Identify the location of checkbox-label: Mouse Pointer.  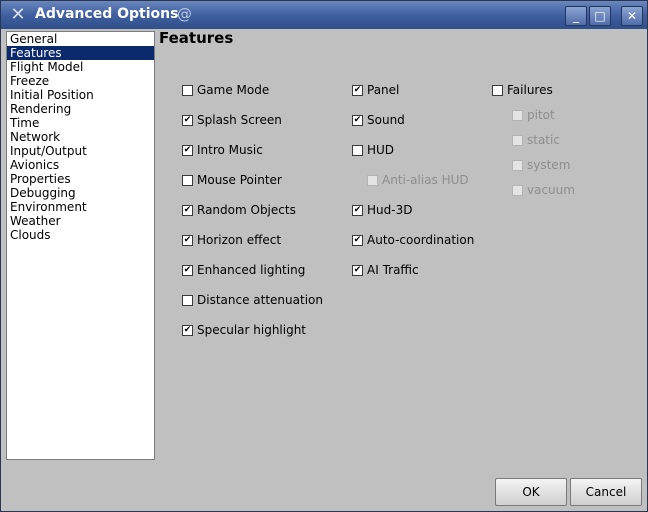
(239, 180).